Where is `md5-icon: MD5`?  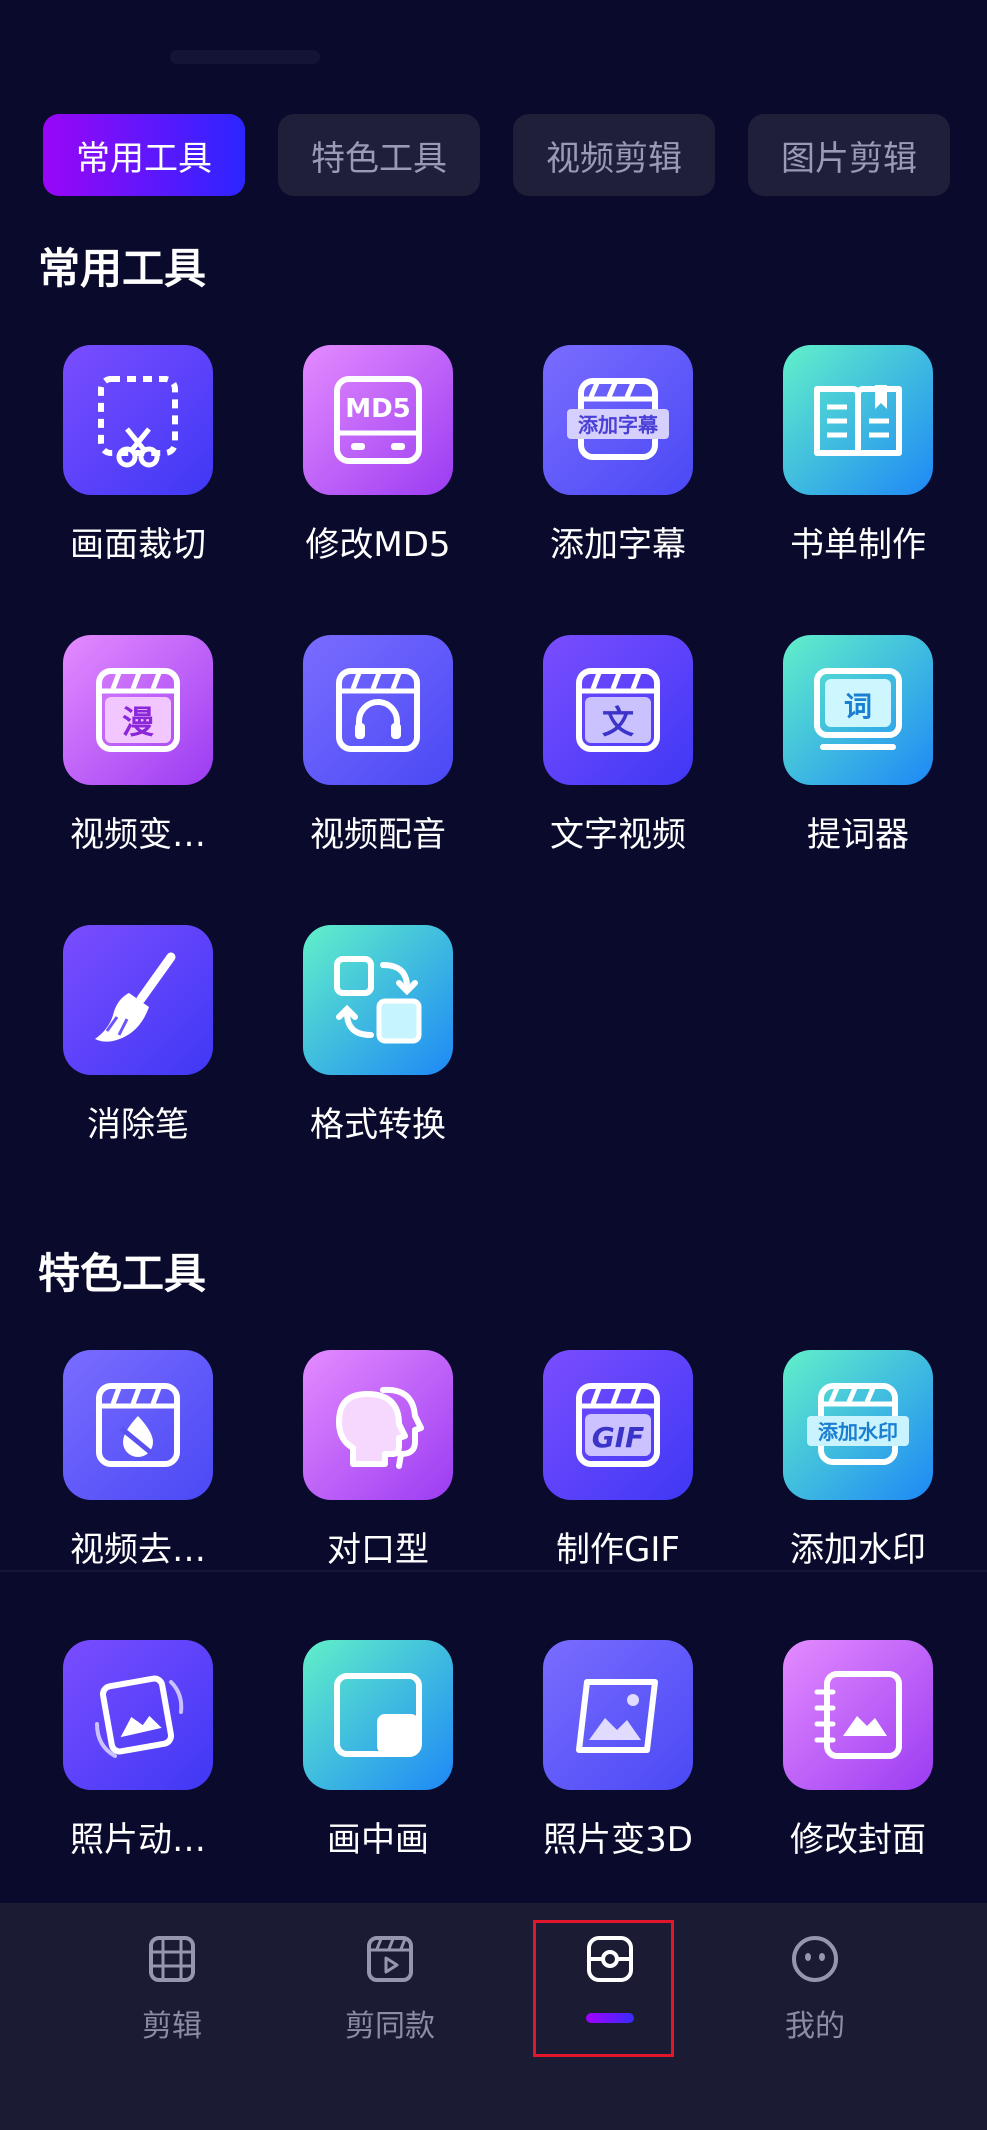
md5-icon: MD5 is located at coordinates (378, 420).